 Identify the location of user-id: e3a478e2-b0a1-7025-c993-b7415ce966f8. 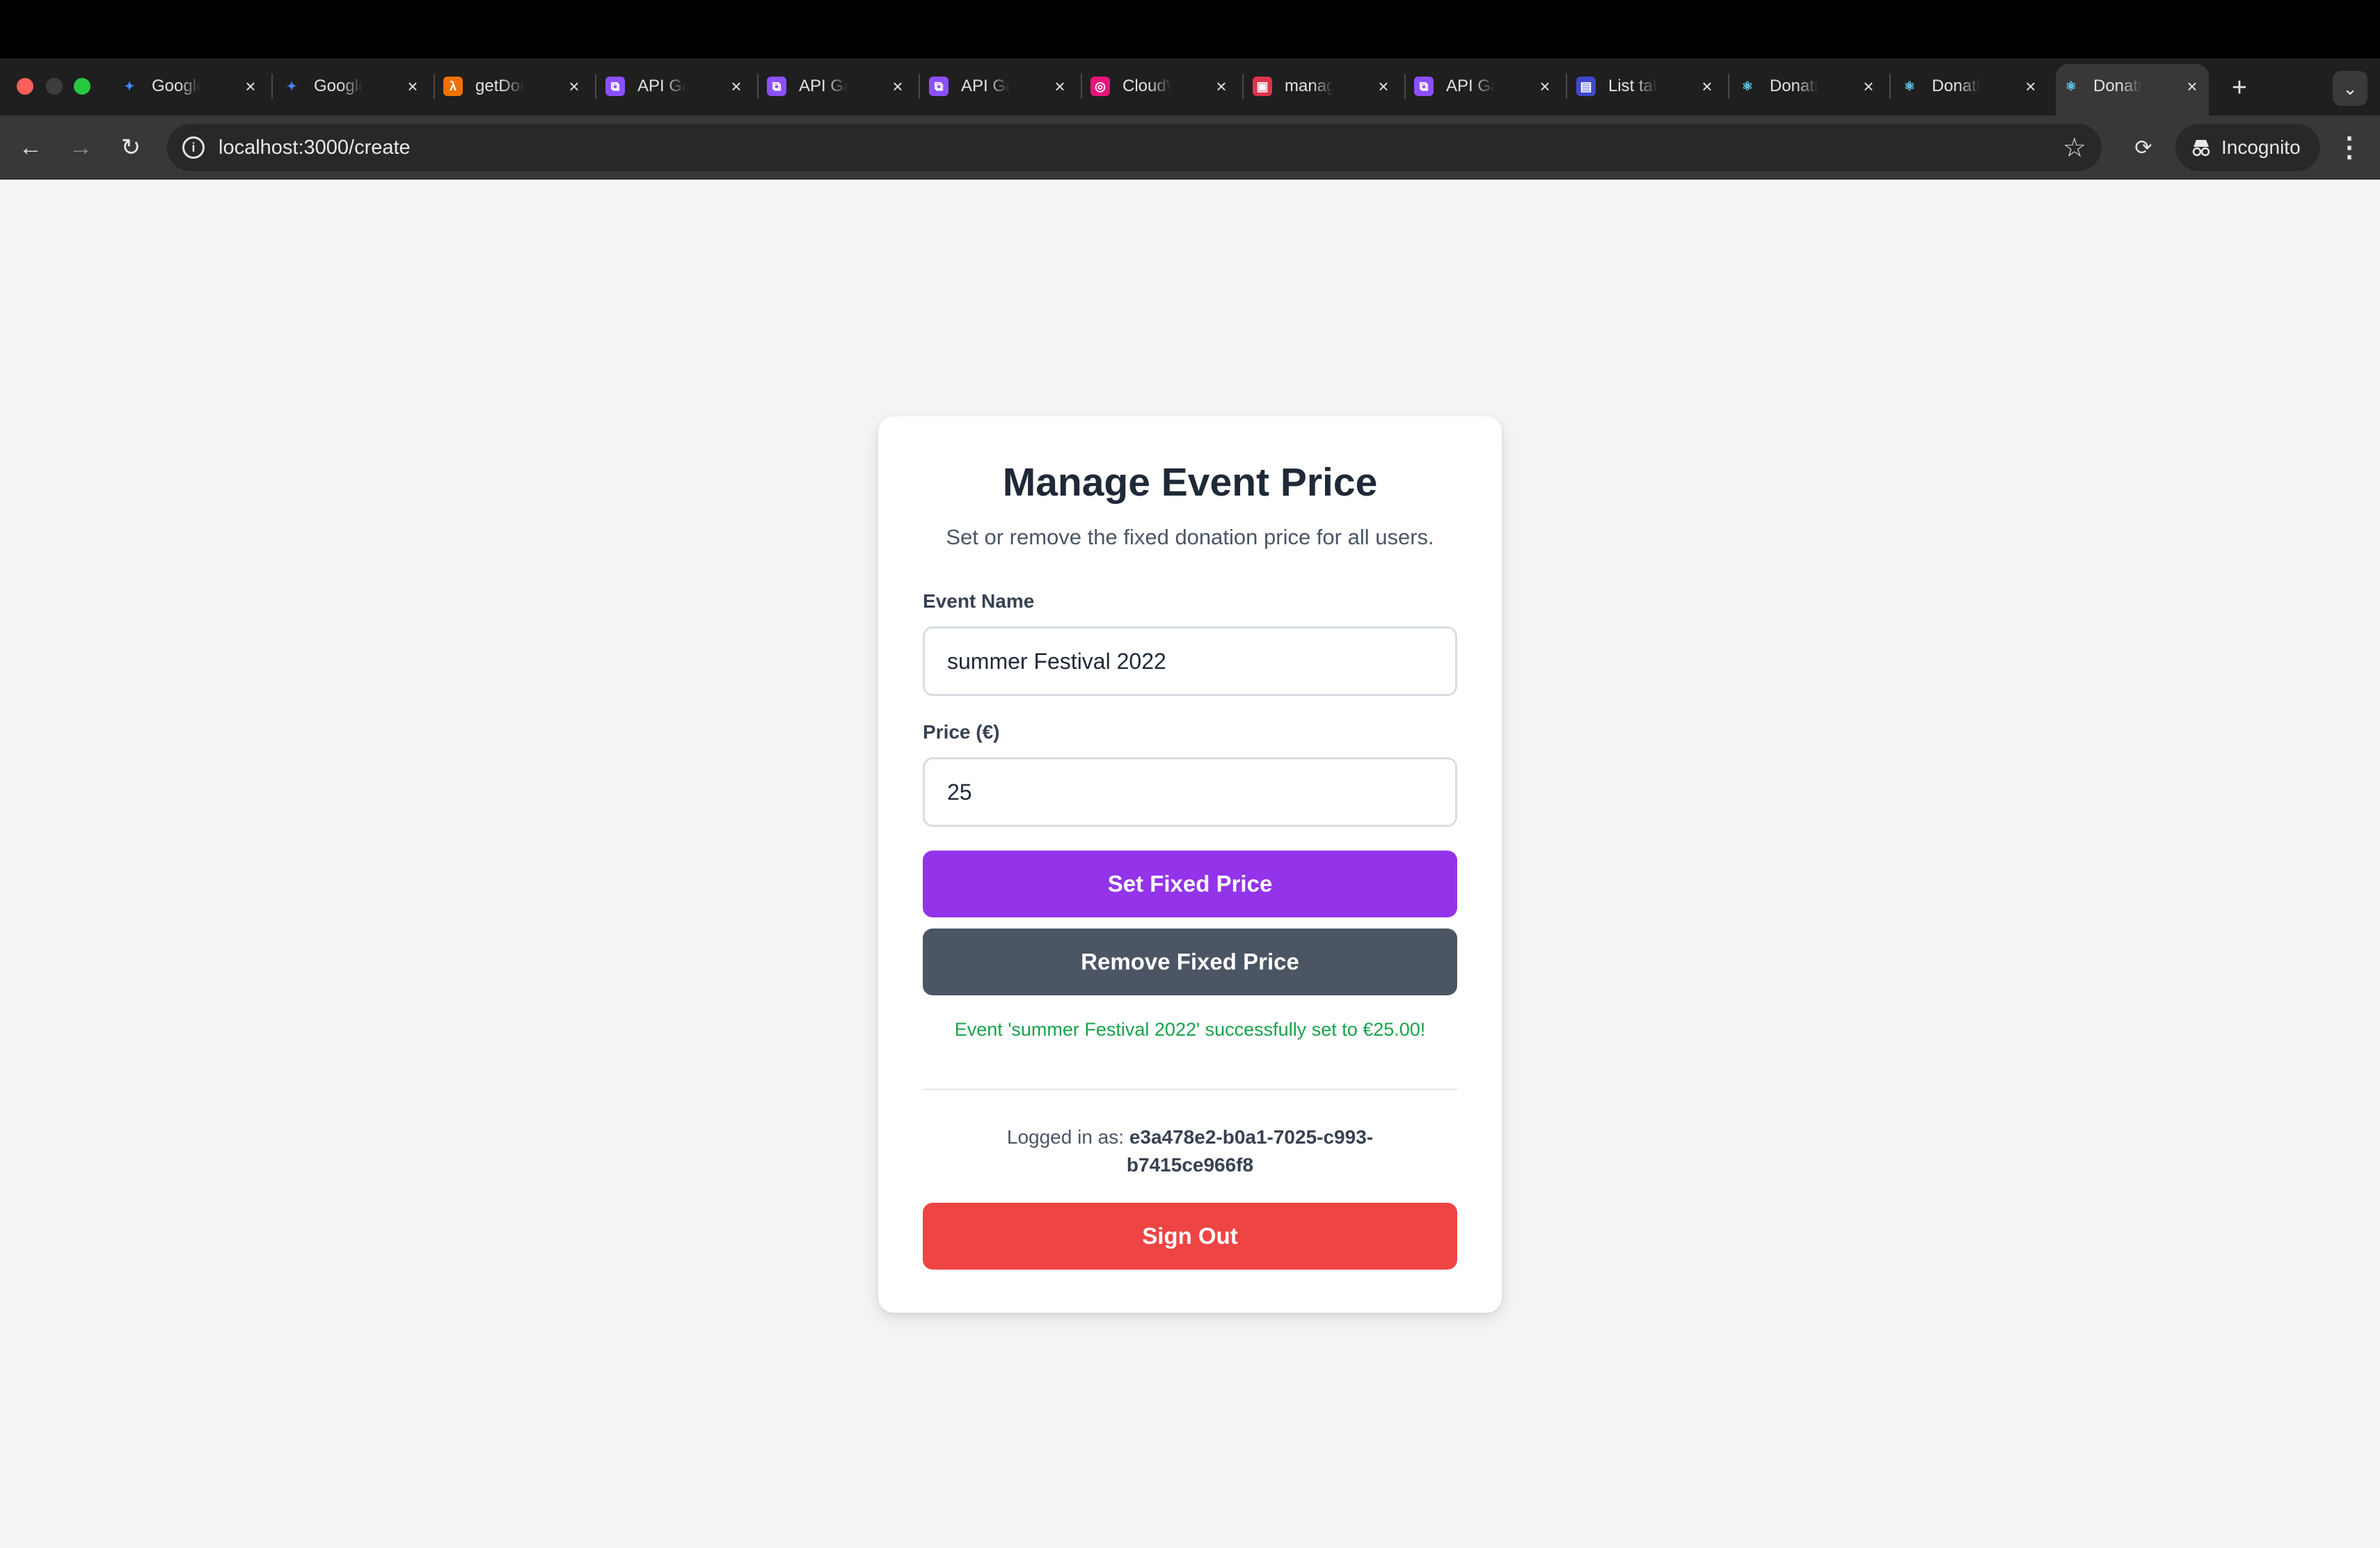
(1250, 1151).